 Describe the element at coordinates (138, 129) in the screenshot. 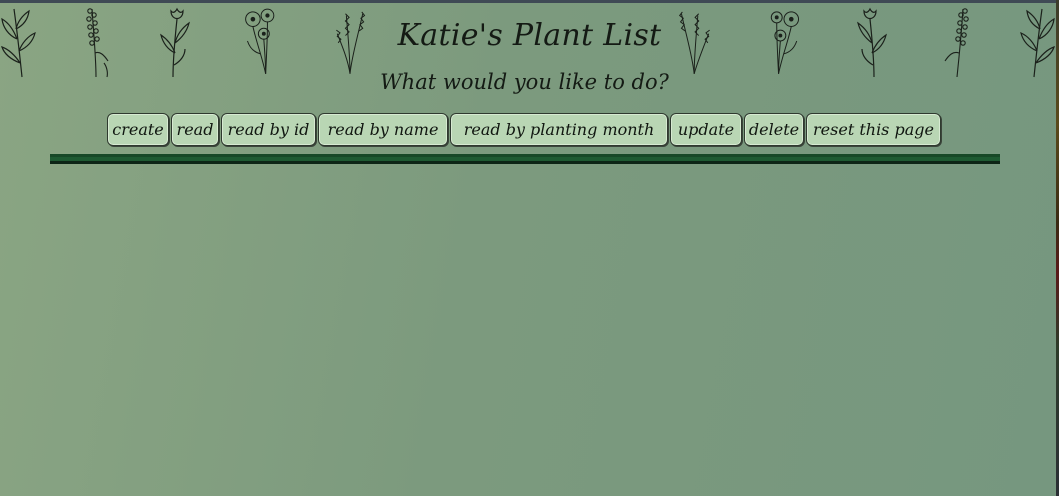

I see `create-button: create` at that location.